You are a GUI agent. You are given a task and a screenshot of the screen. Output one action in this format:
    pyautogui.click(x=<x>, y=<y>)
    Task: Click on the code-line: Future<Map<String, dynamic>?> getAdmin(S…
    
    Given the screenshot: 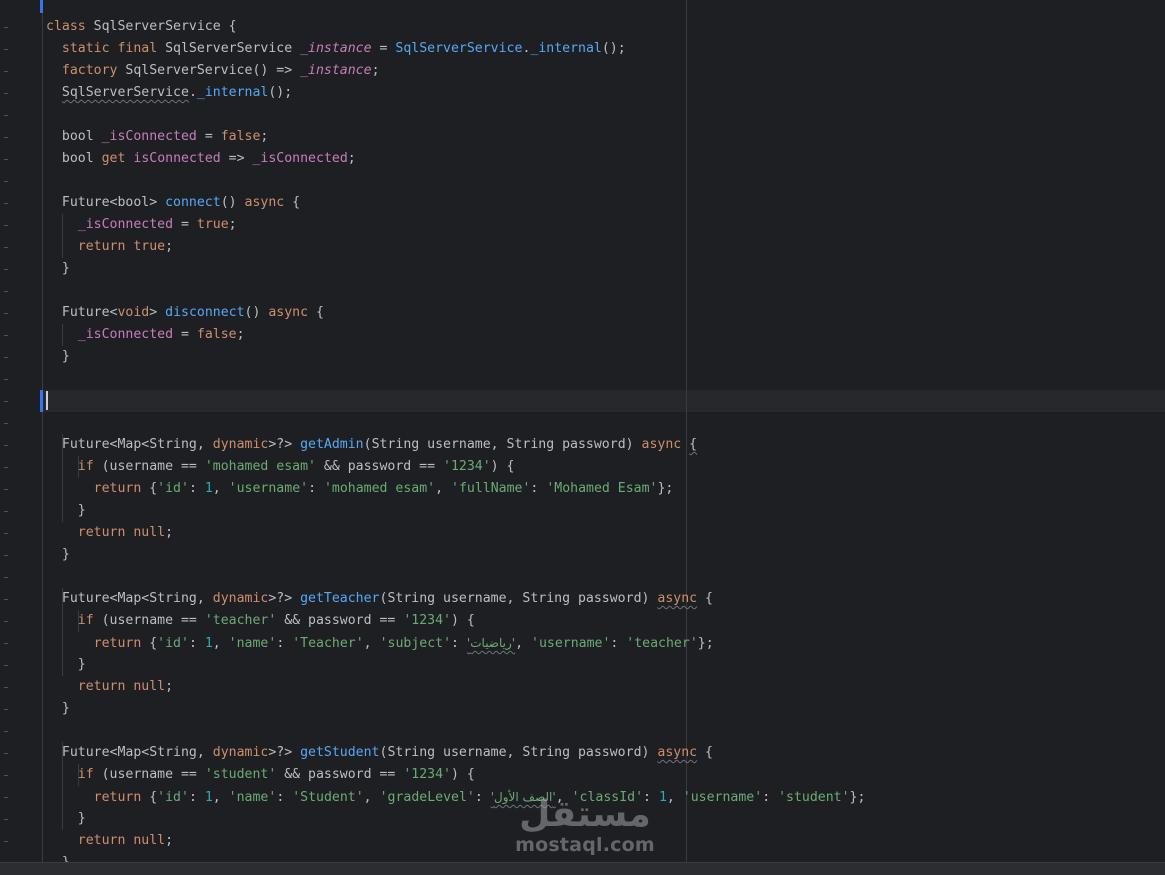 What is the action you would take?
    pyautogui.click(x=455, y=445)
    